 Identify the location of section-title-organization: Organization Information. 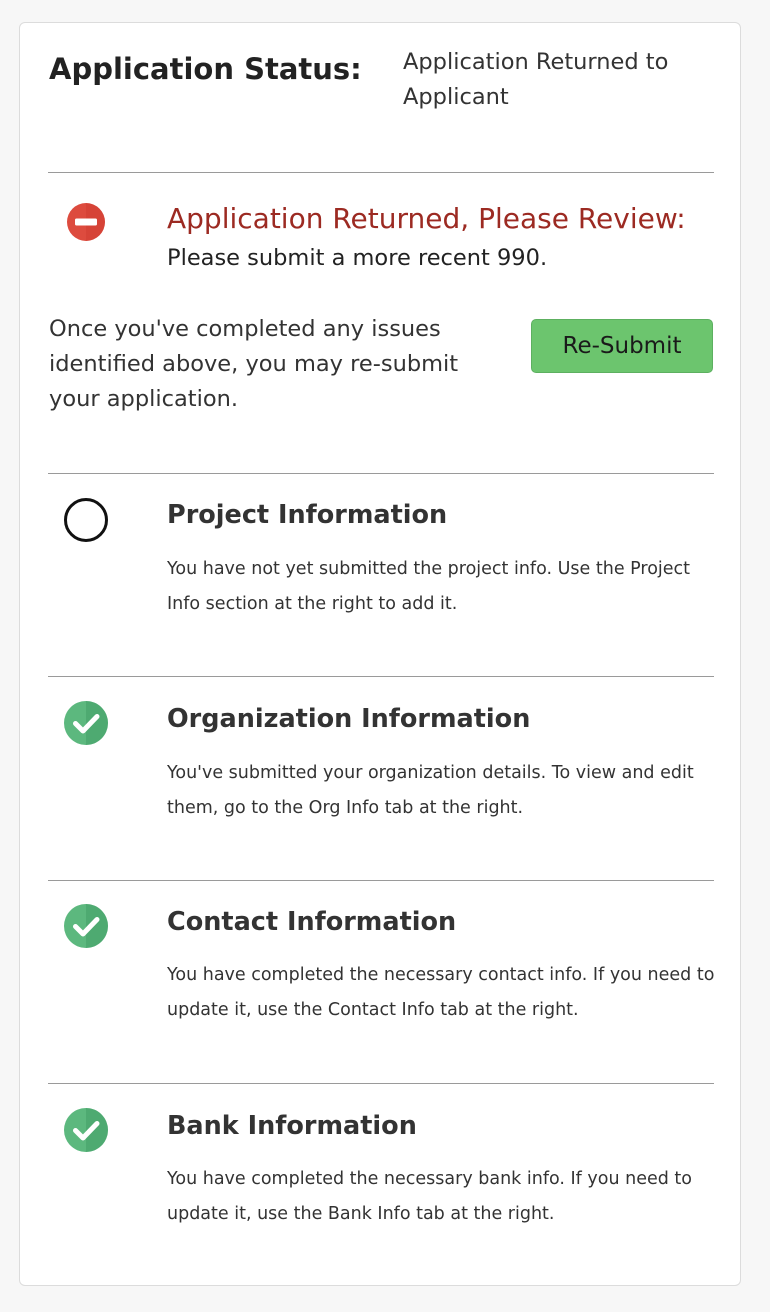
(349, 719).